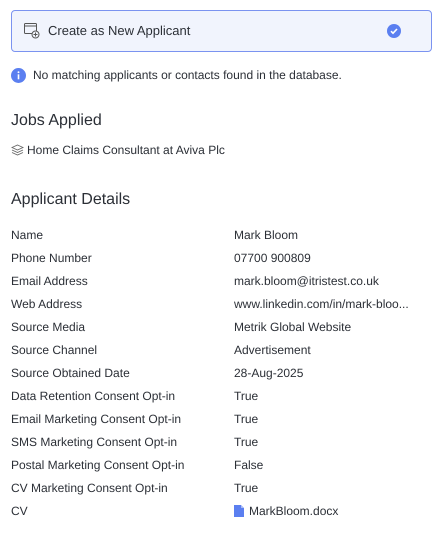  Describe the element at coordinates (71, 373) in the screenshot. I see `field-label: Source Obtained Date` at that location.